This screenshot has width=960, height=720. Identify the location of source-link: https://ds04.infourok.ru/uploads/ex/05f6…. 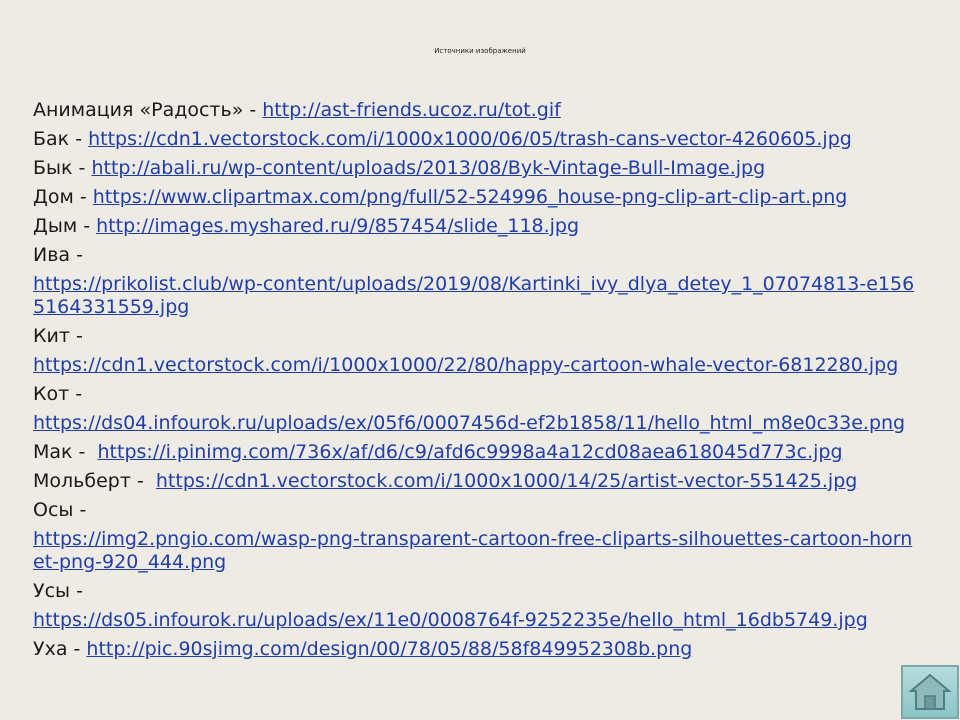
(475, 423).